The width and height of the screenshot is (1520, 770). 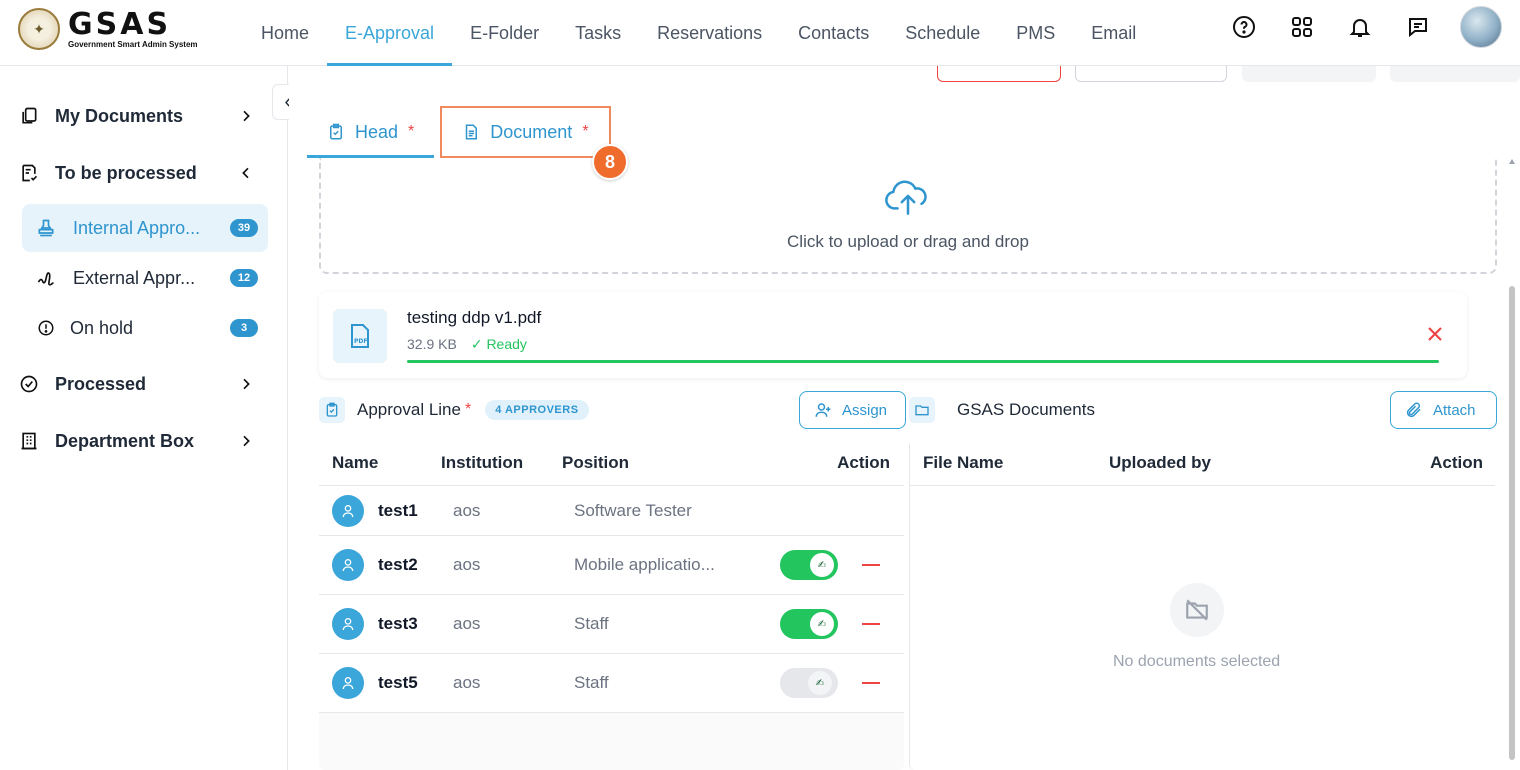 I want to click on nav-home: Home, so click(x=285, y=33).